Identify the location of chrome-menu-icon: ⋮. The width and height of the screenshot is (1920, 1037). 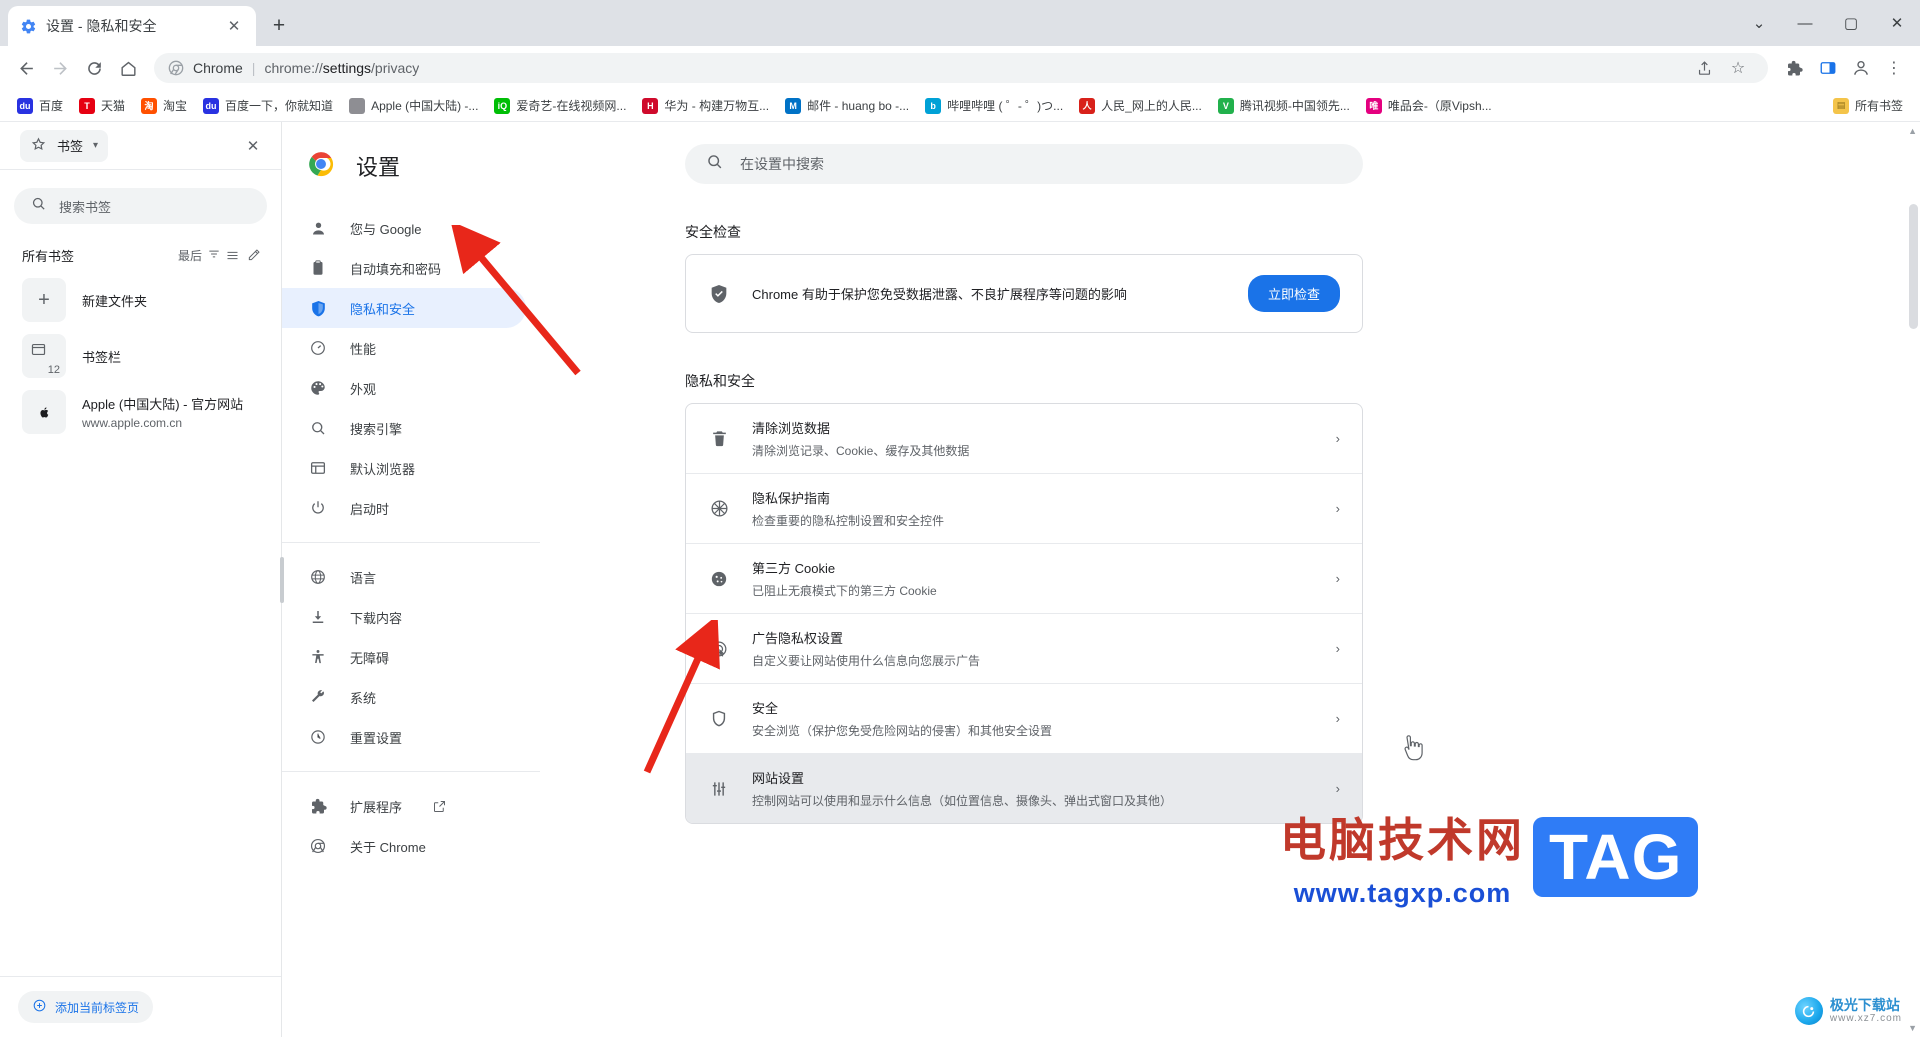
(1894, 68).